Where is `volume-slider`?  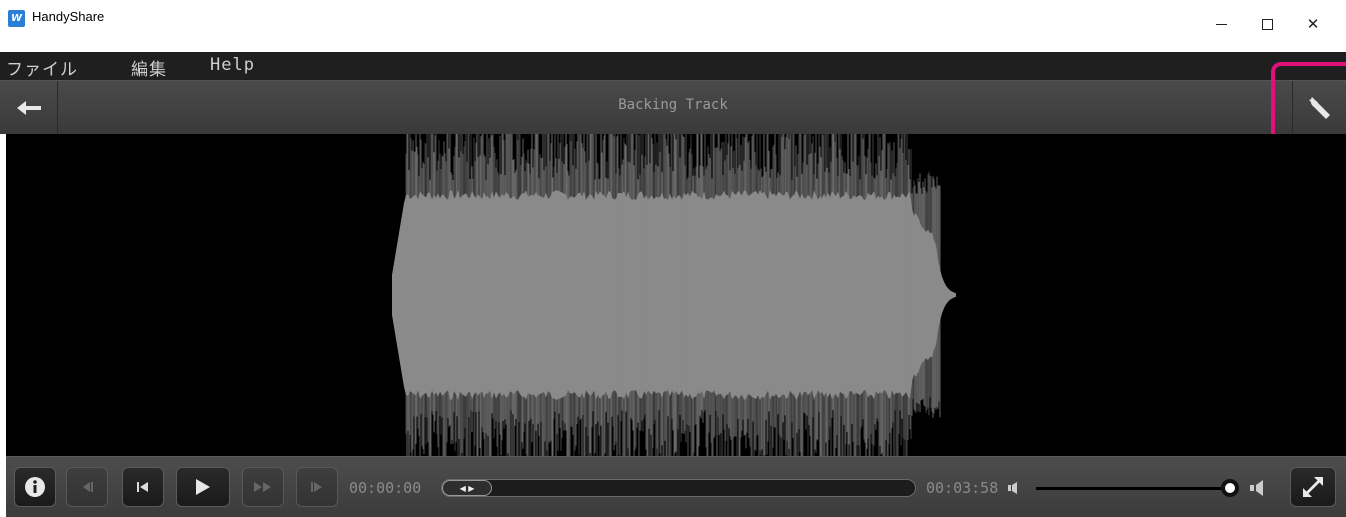
volume-slider is located at coordinates (1133, 488).